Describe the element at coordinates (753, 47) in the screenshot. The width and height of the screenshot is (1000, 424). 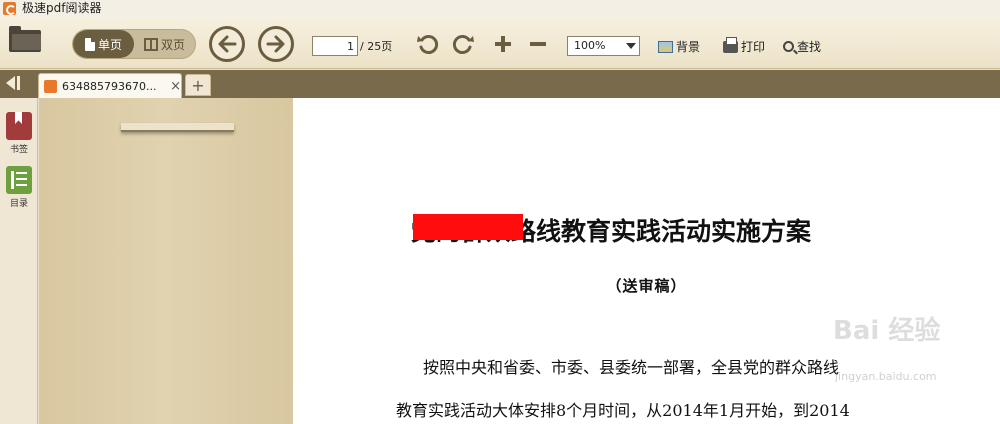
I see `print-label: 打印` at that location.